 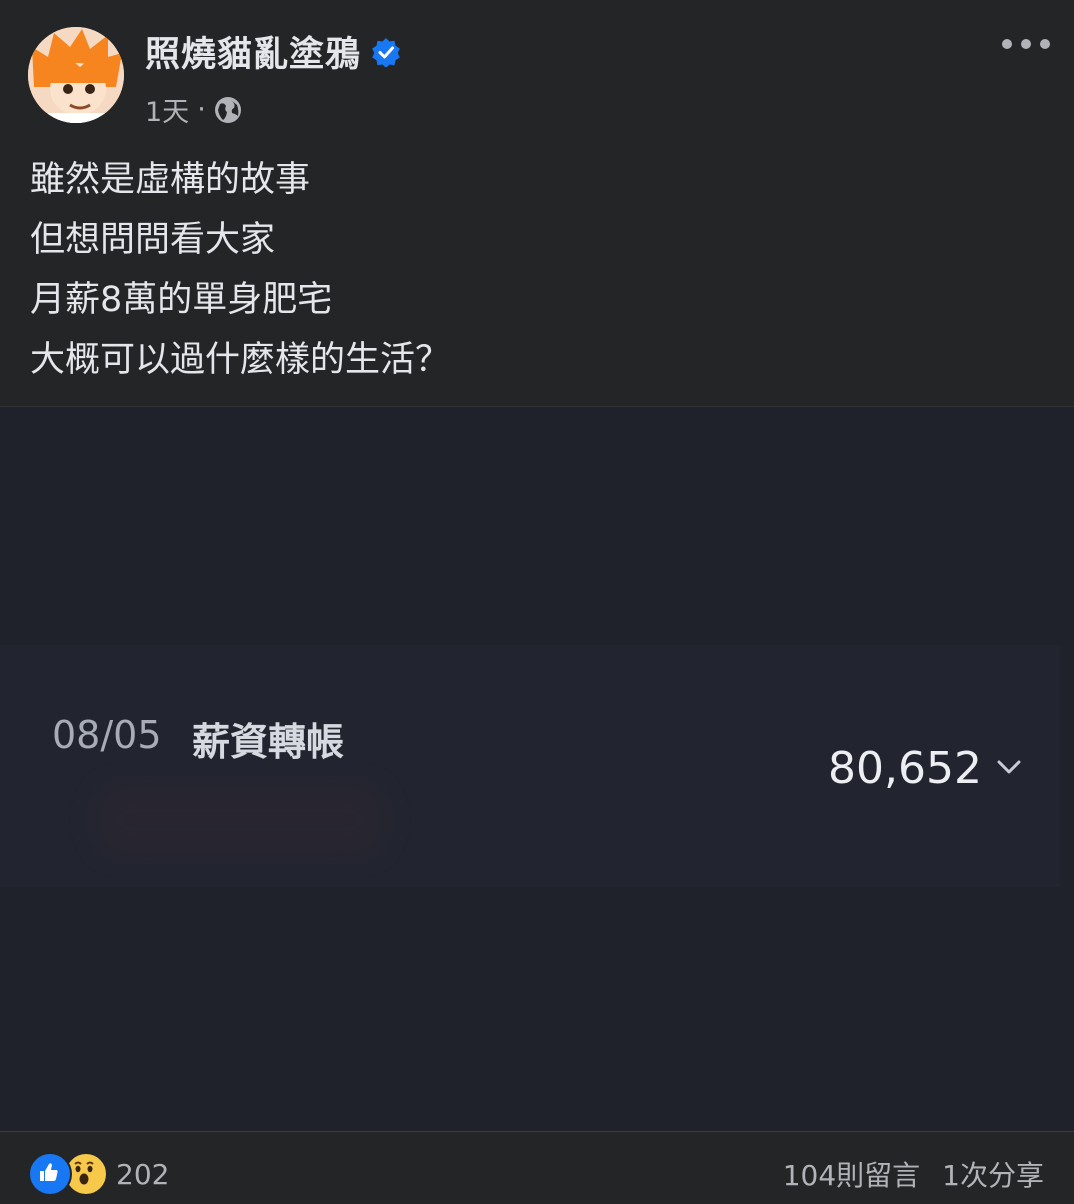 What do you see at coordinates (181, 300) in the screenshot?
I see `post-line: 月薪8萬的單身肥宅` at bounding box center [181, 300].